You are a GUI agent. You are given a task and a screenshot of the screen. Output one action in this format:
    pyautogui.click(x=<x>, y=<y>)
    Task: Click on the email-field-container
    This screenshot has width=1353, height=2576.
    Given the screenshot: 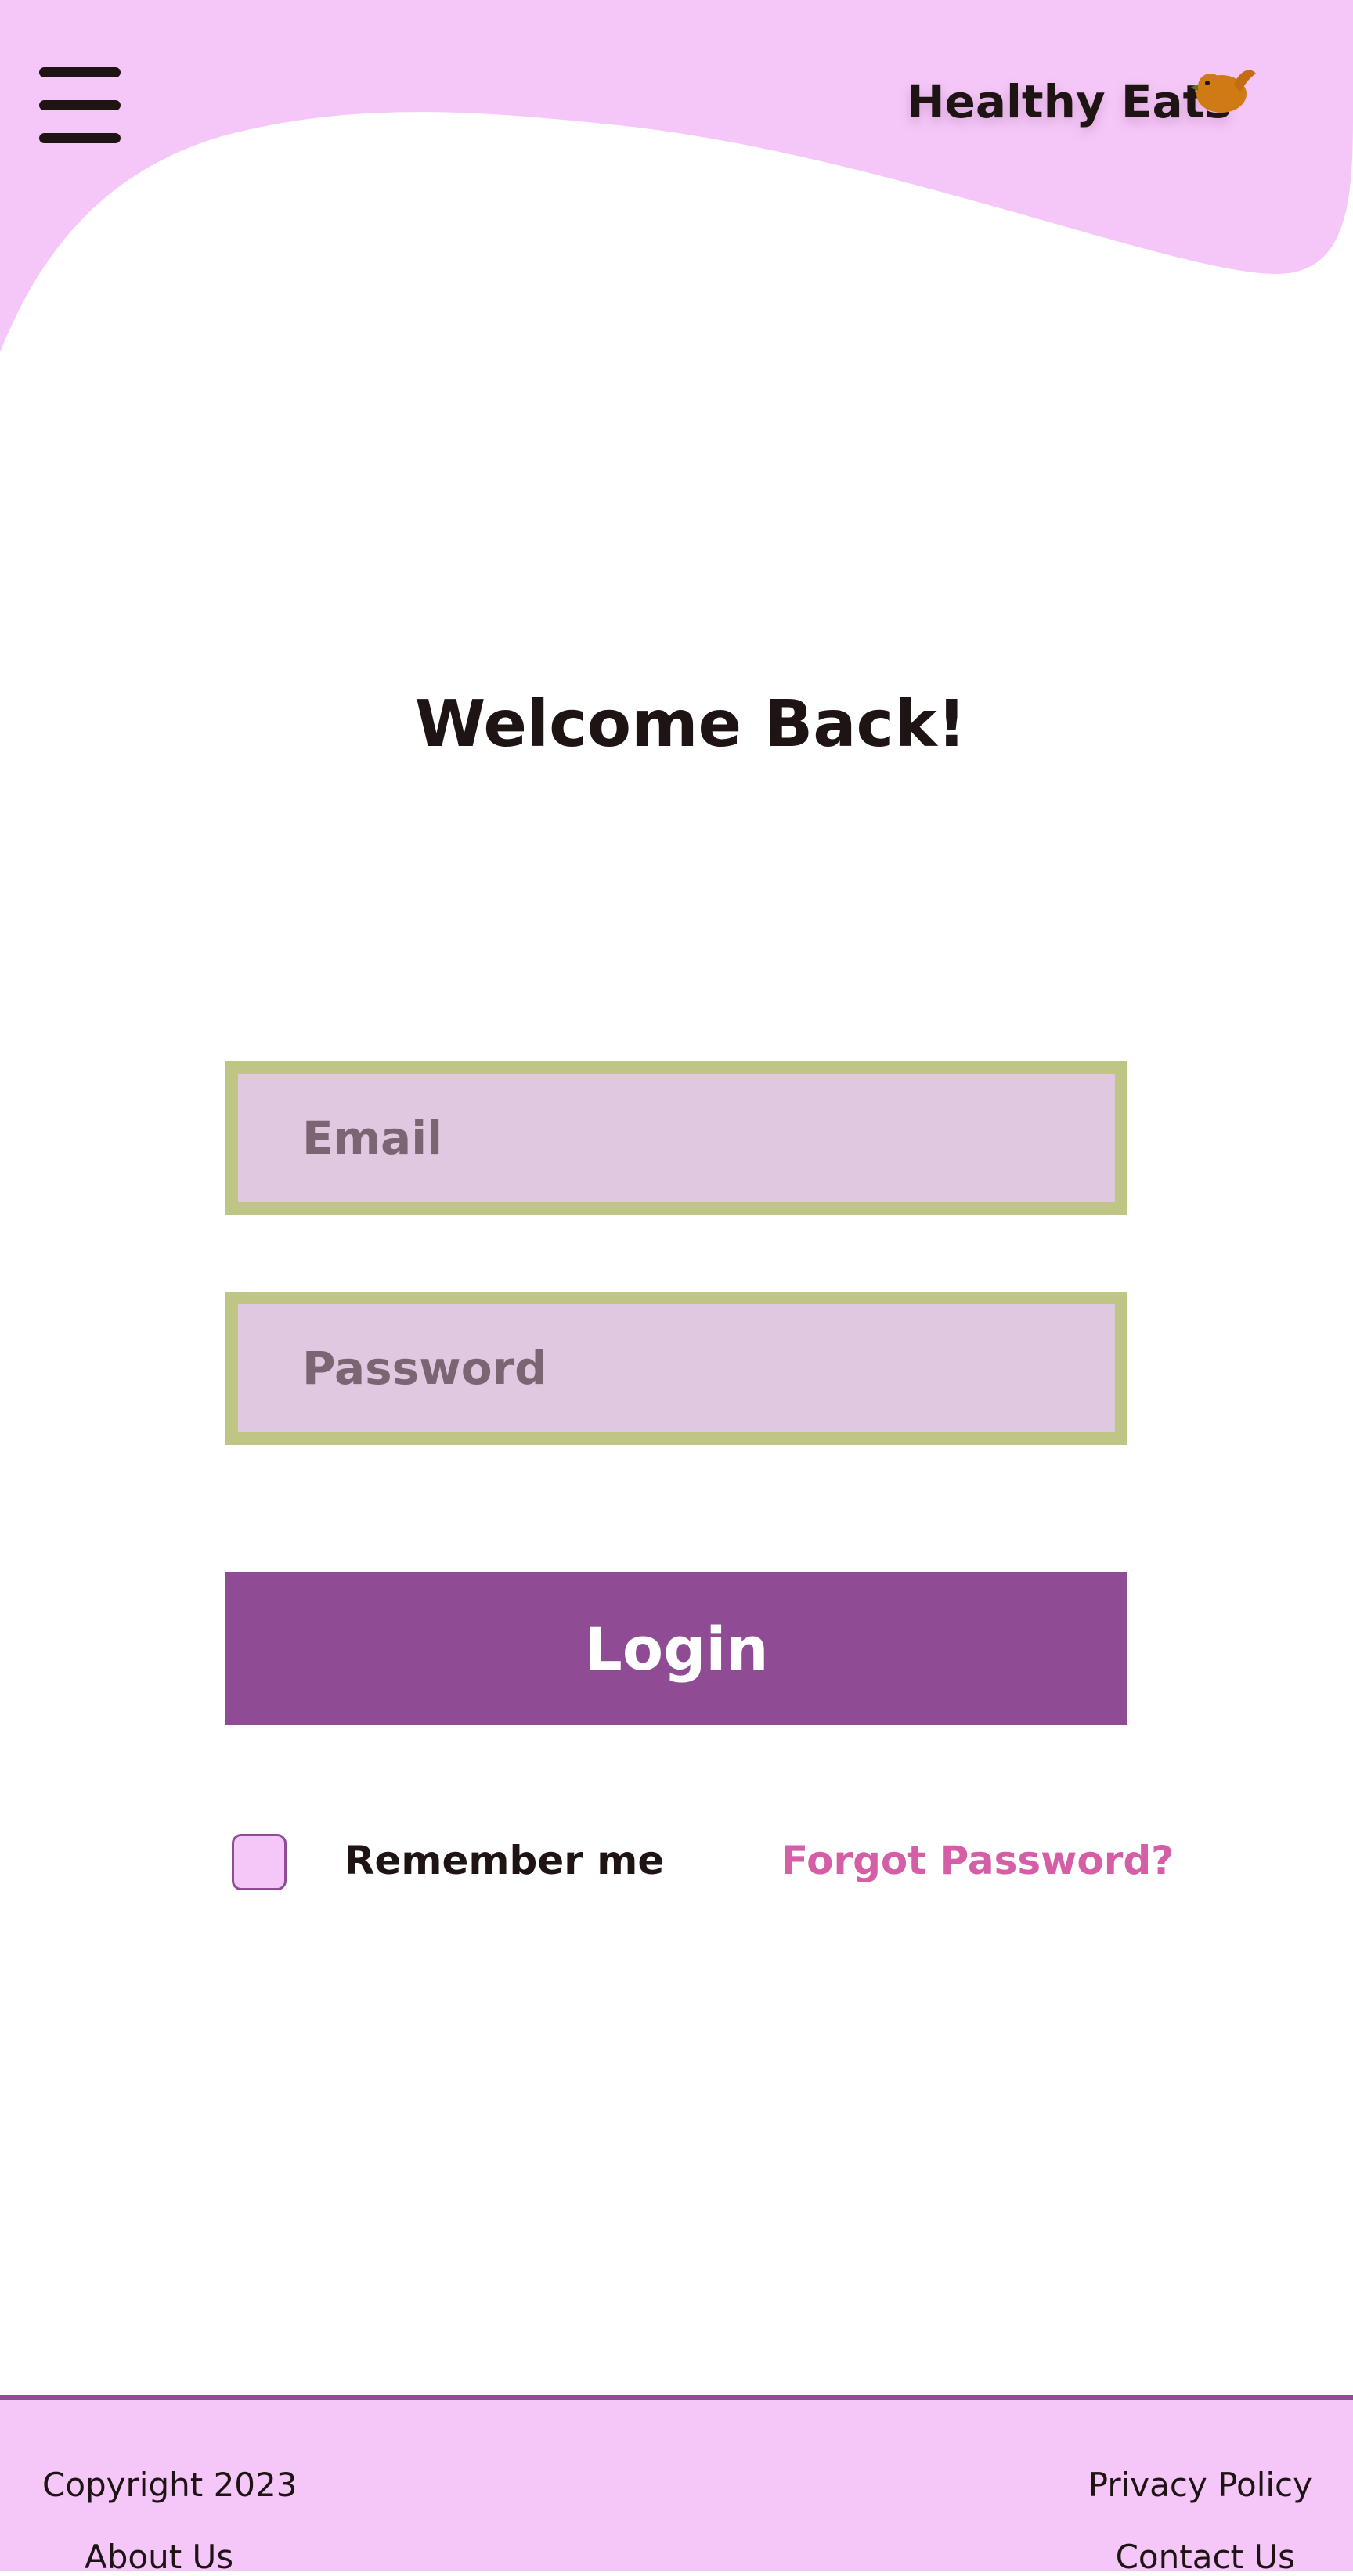 What is the action you would take?
    pyautogui.click(x=677, y=1138)
    